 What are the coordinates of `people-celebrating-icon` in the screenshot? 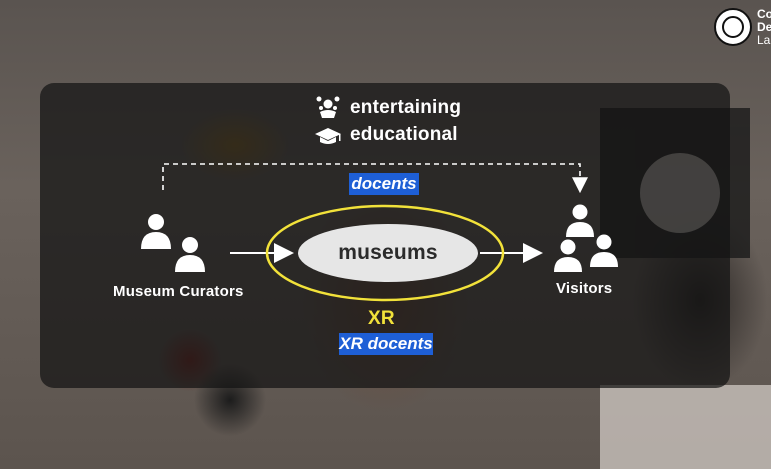 It's located at (328, 107).